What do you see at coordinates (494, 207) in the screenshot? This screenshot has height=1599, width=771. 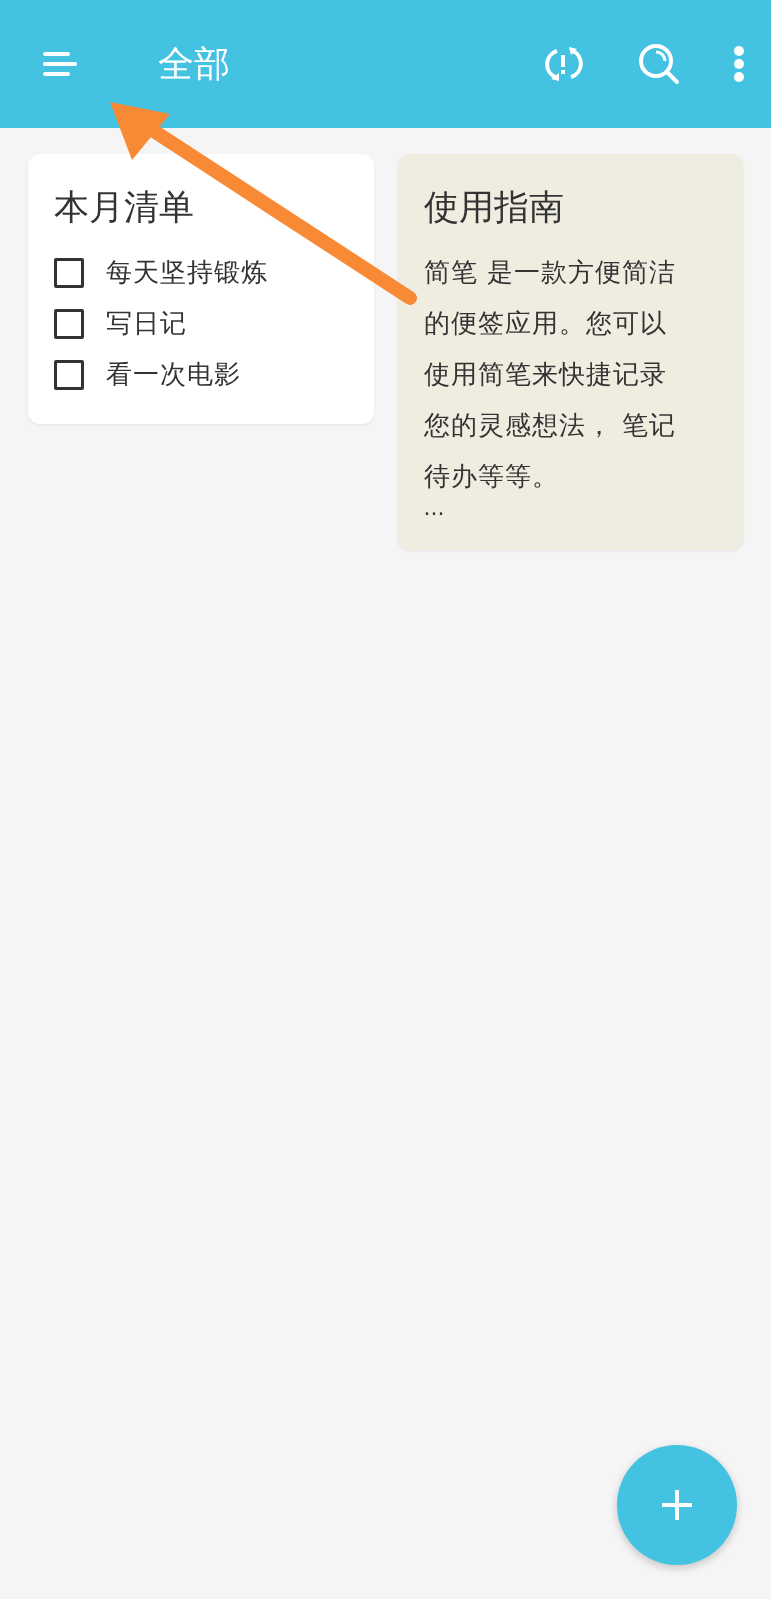 I see `note-title: 使用指南` at bounding box center [494, 207].